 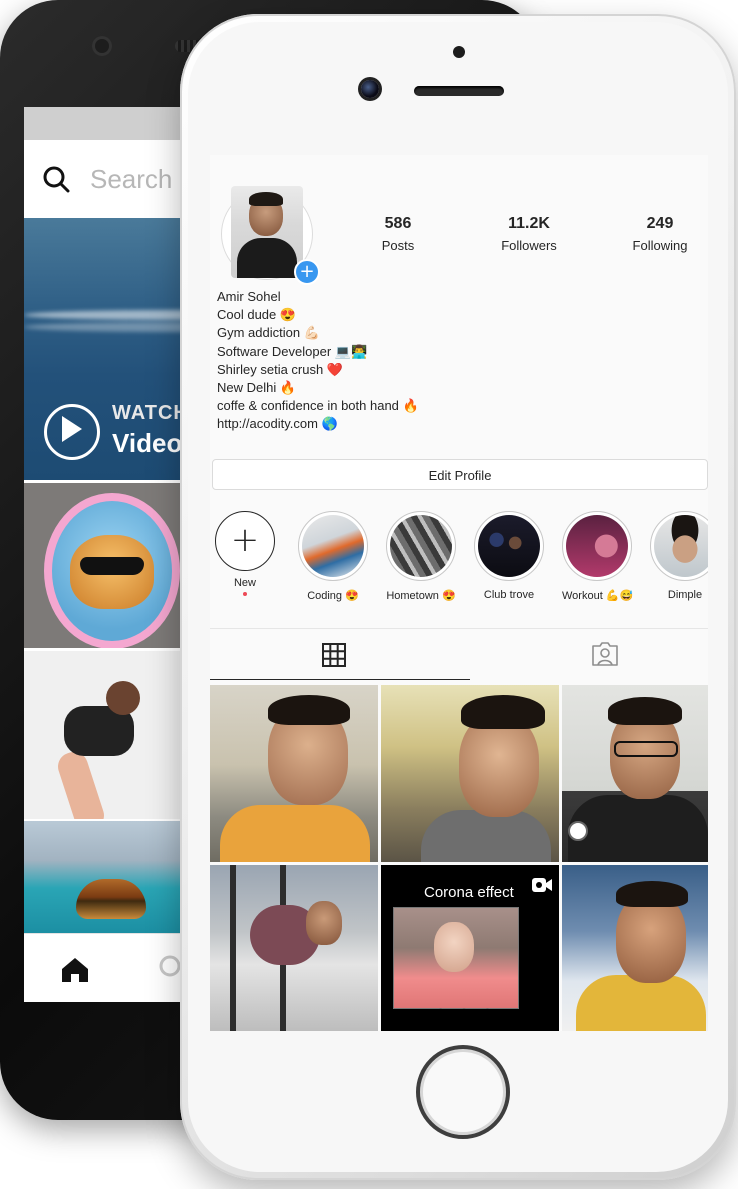 What do you see at coordinates (340, 679) in the screenshot?
I see `active-tab-indicator` at bounding box center [340, 679].